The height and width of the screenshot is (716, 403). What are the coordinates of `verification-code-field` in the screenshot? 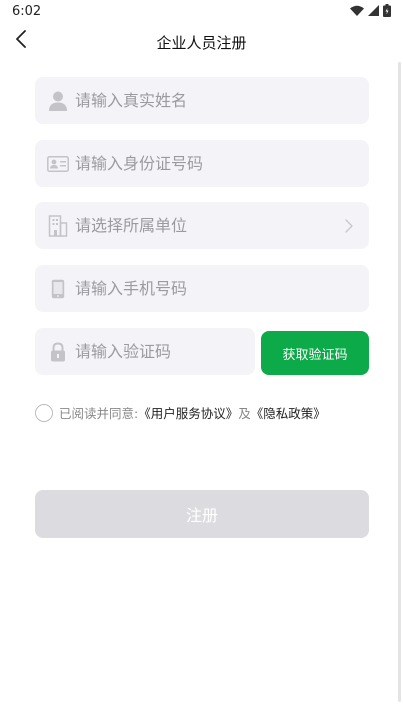 It's located at (145, 351).